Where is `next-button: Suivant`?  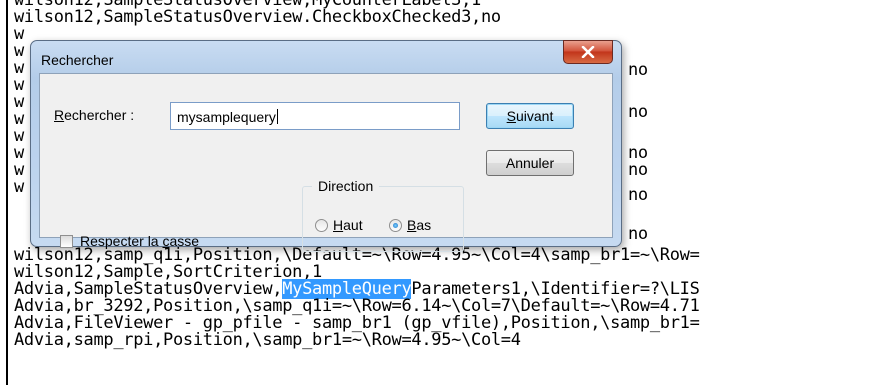
next-button: Suivant is located at coordinates (530, 116).